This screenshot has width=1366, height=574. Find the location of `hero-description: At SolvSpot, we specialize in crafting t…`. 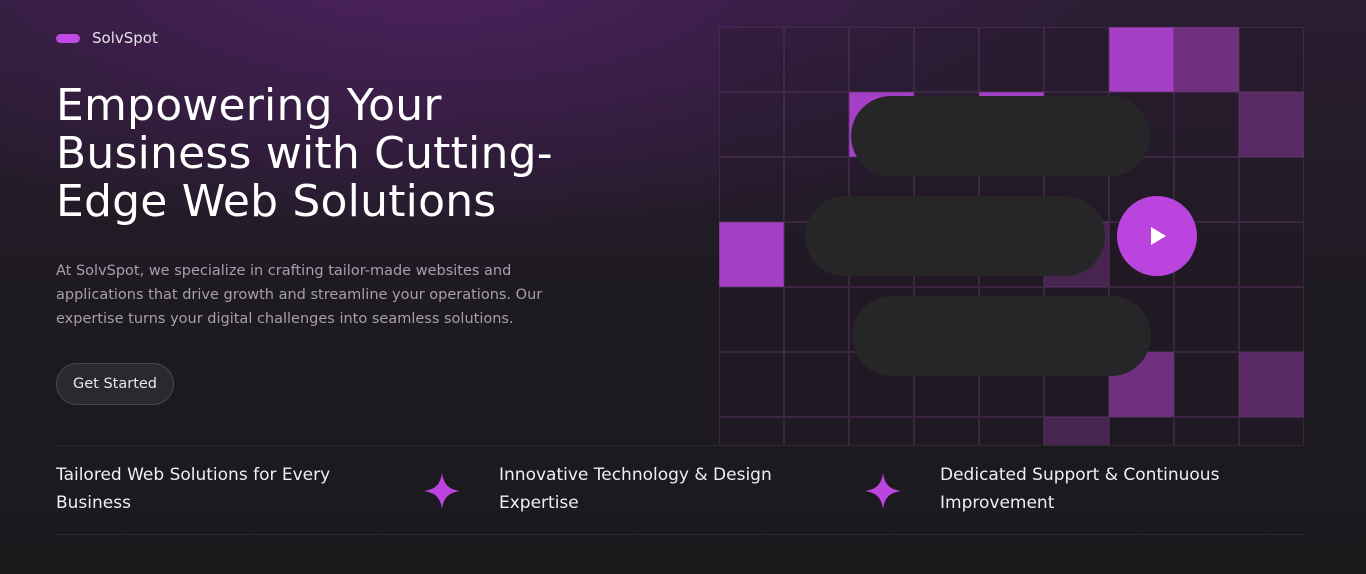

hero-description: At SolvSpot, we specialize in crafting t… is located at coordinates (299, 295).